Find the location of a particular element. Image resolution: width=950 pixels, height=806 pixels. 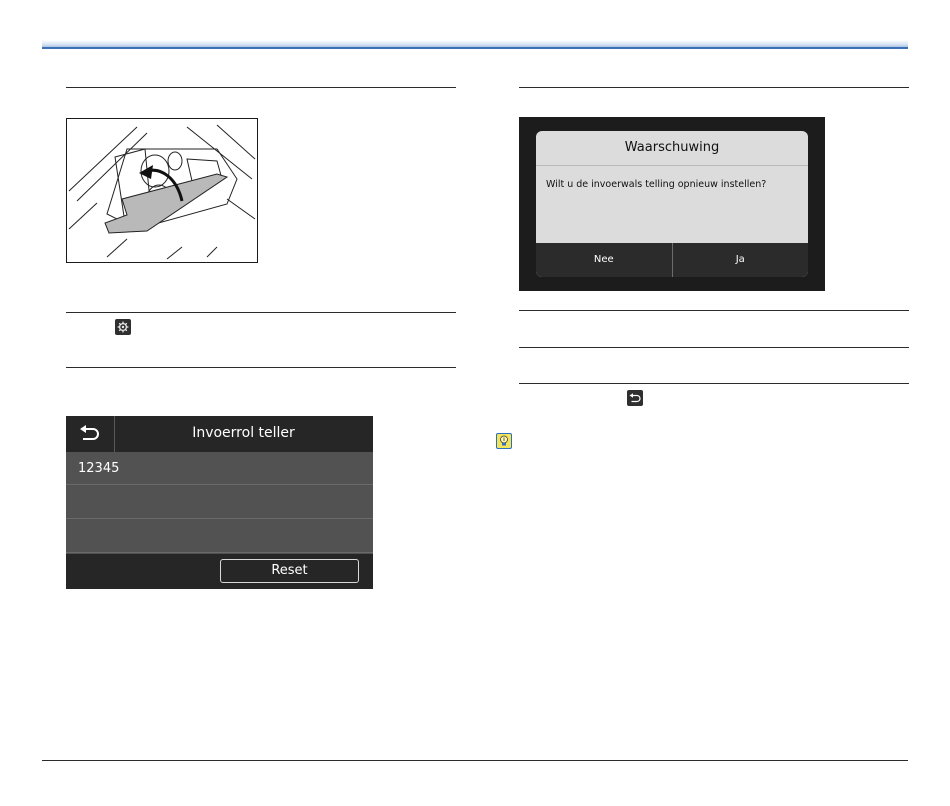

lightbulb-icon is located at coordinates (504, 441).